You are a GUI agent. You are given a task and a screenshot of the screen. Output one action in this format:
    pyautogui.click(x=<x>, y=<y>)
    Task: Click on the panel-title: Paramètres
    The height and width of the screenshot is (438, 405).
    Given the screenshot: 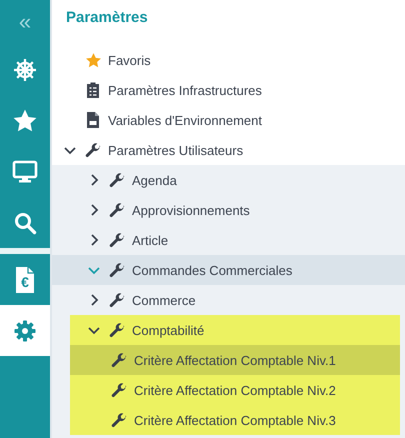 What is the action you would take?
    pyautogui.click(x=107, y=18)
    